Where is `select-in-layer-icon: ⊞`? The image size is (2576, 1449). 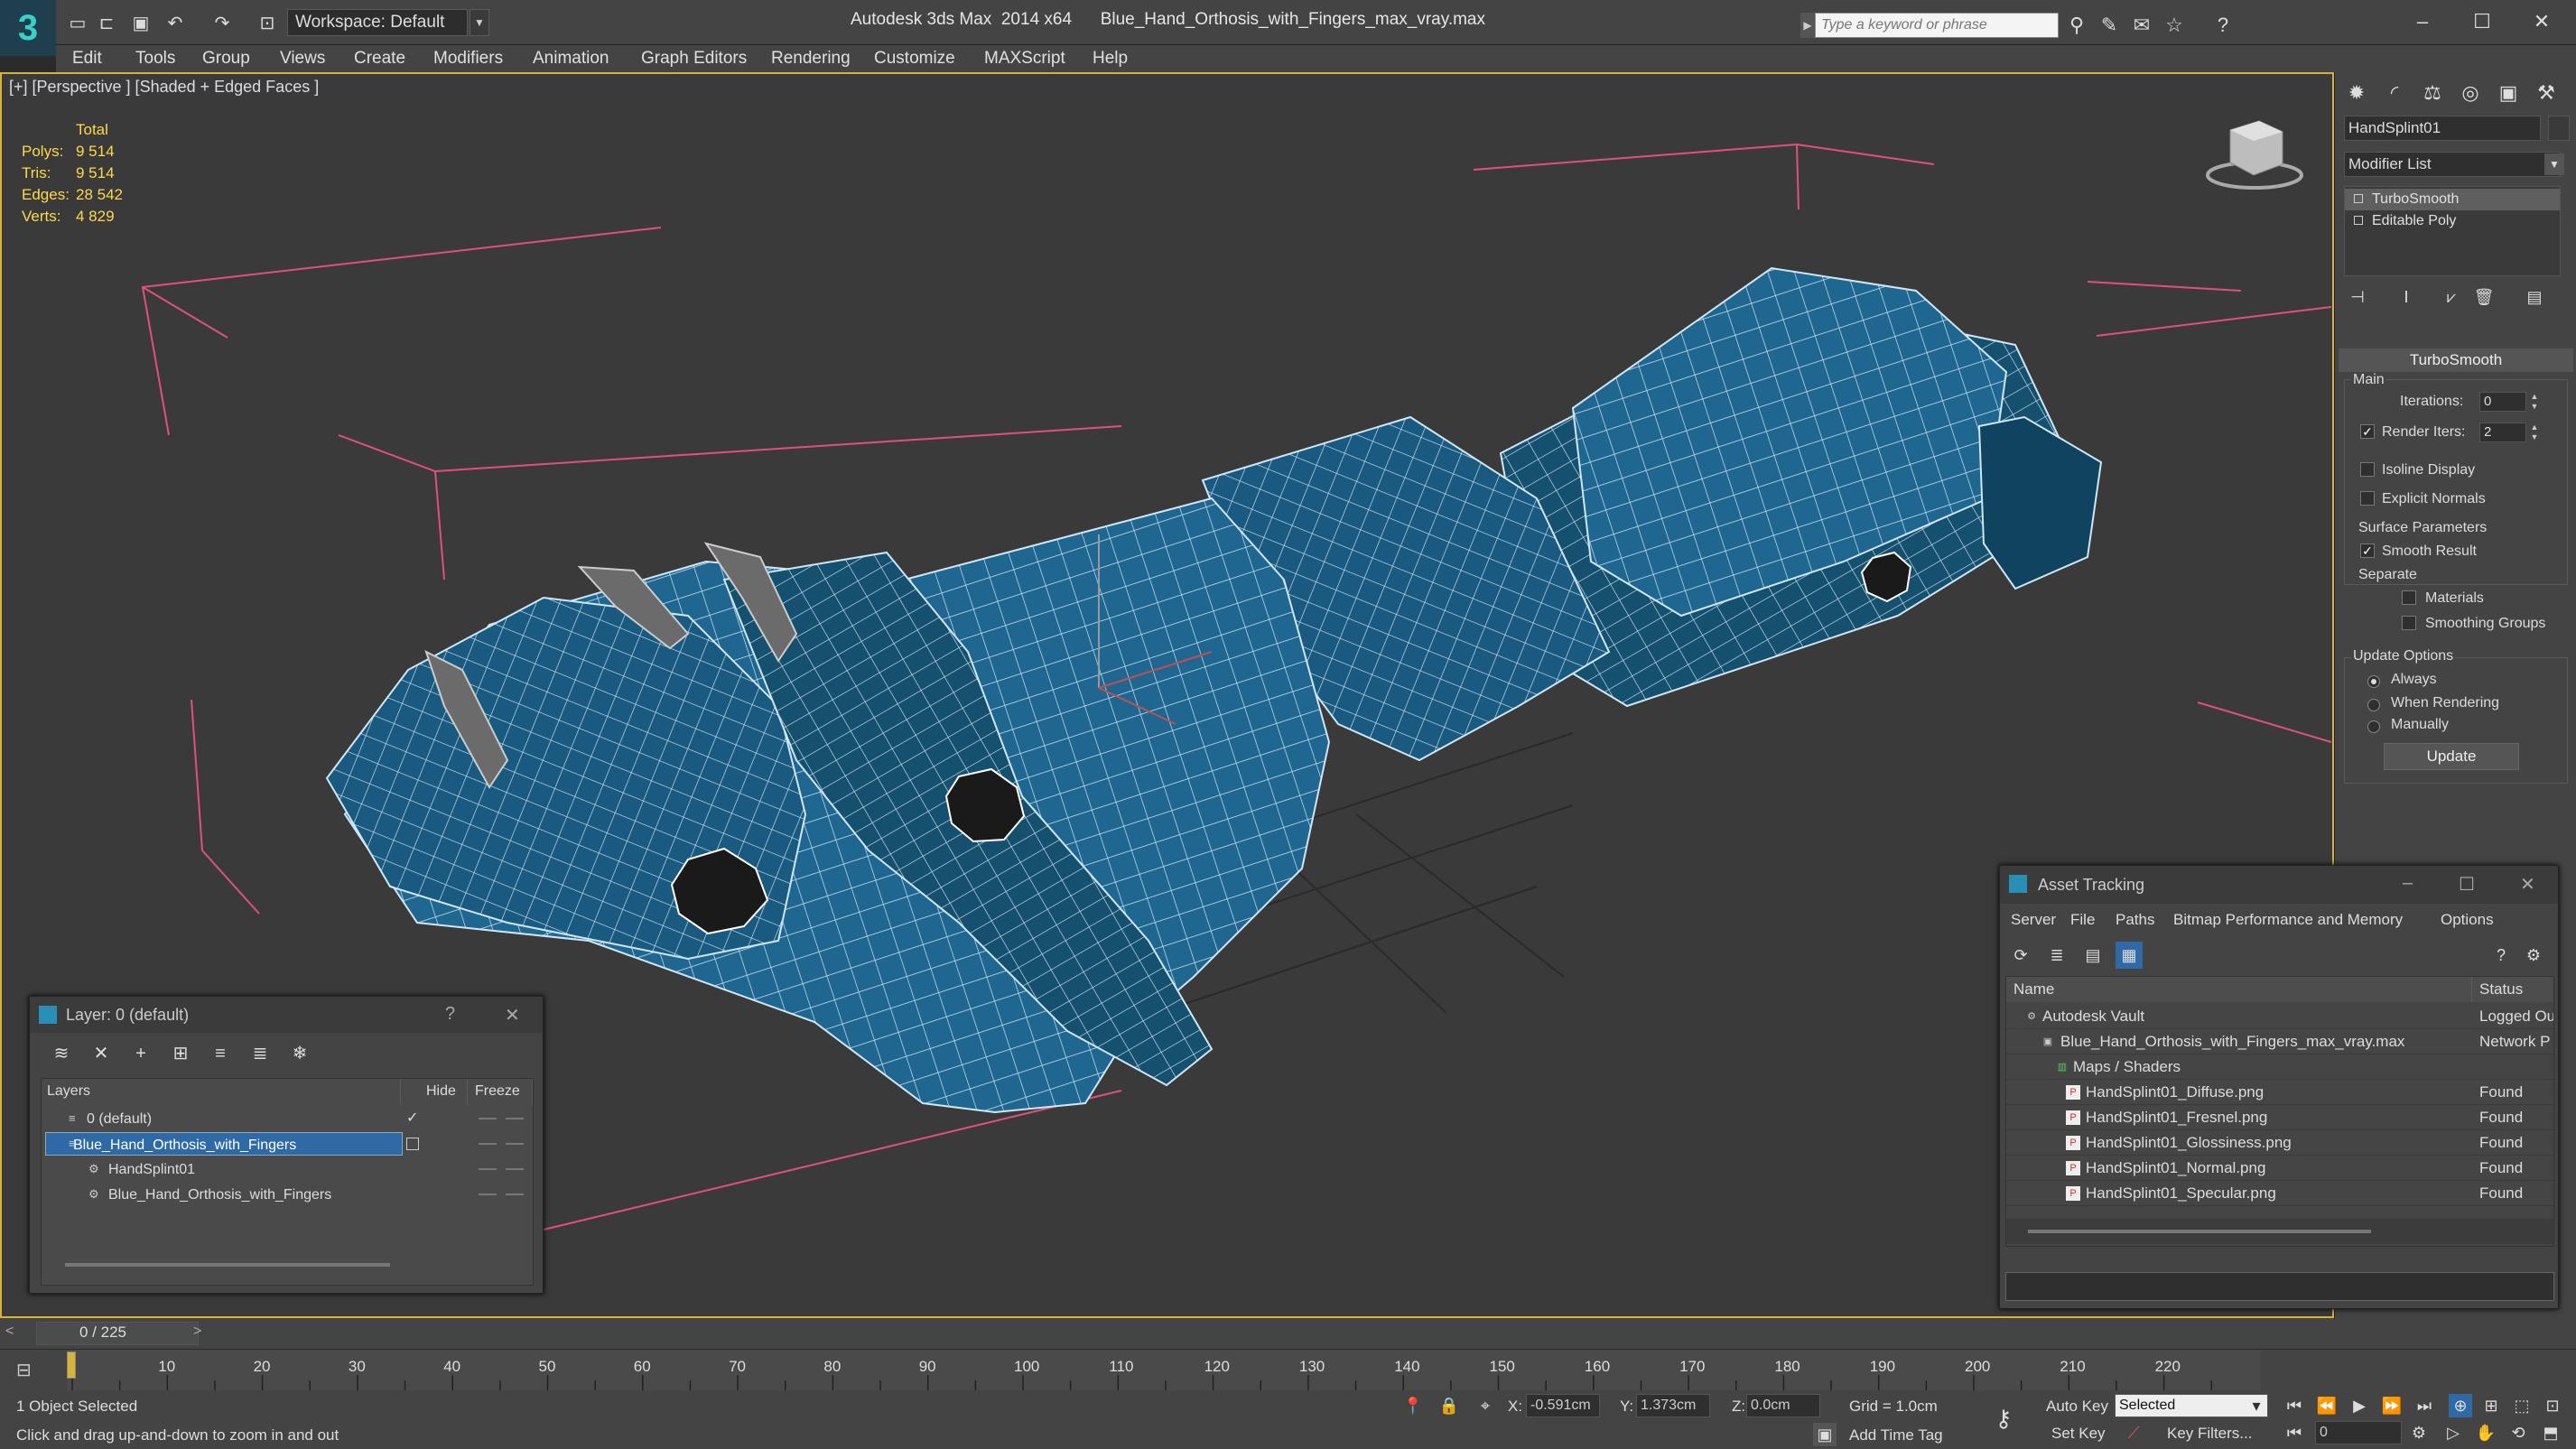
select-in-layer-icon: ⊞ is located at coordinates (180, 1053).